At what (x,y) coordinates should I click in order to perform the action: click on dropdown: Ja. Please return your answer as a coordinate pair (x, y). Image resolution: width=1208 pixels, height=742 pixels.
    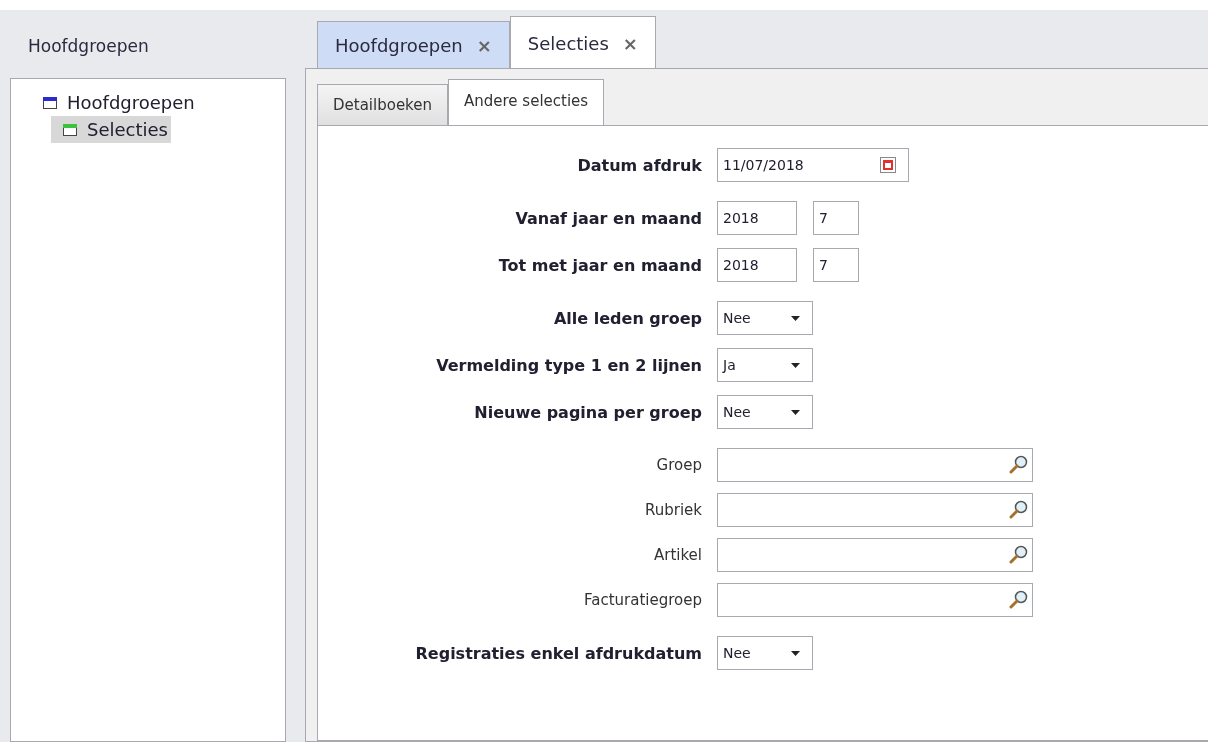
    Looking at the image, I should click on (765, 365).